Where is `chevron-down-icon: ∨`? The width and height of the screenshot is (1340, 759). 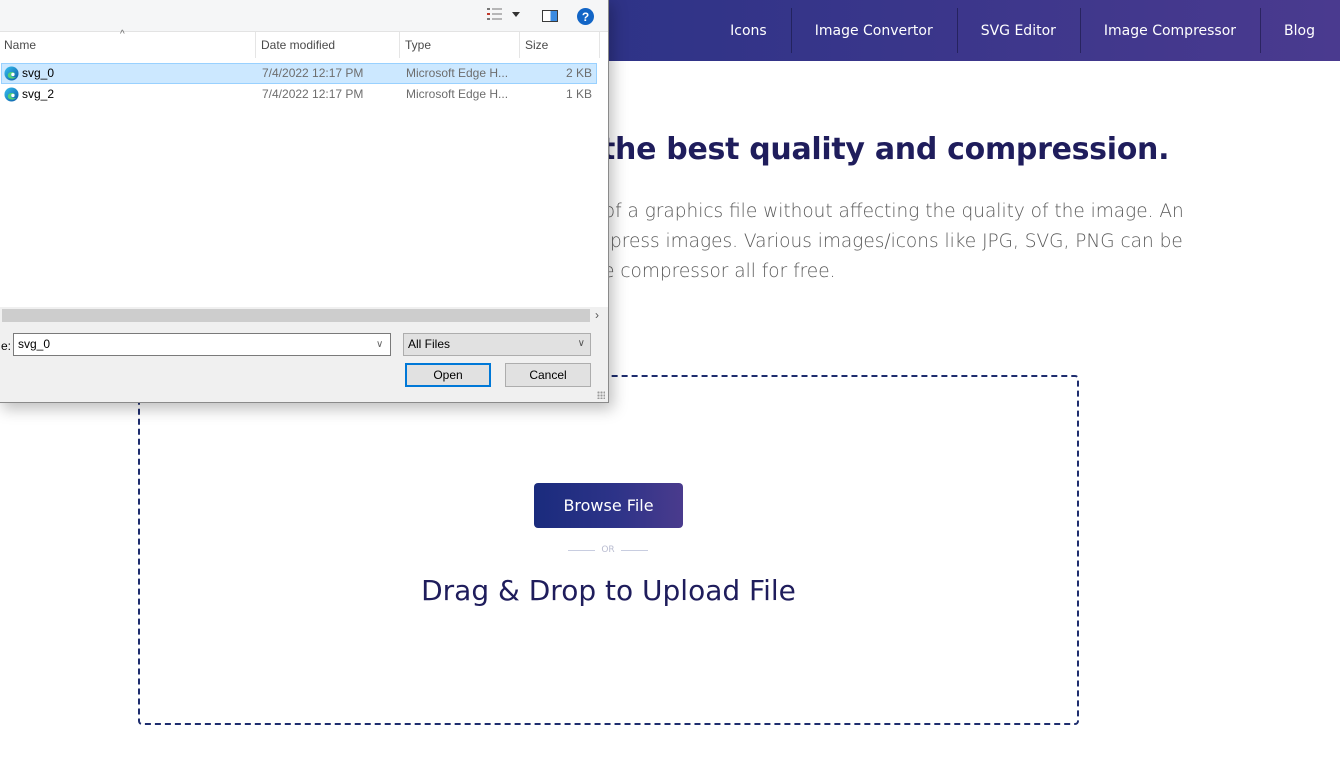 chevron-down-icon: ∨ is located at coordinates (581, 343).